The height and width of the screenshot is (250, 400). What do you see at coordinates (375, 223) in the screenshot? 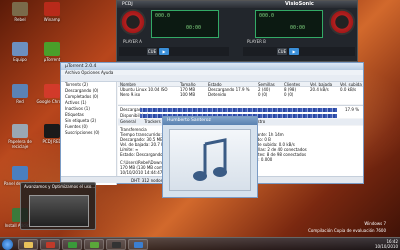
I see `windows-watermark-line: Windows 7` at bounding box center [375, 223].